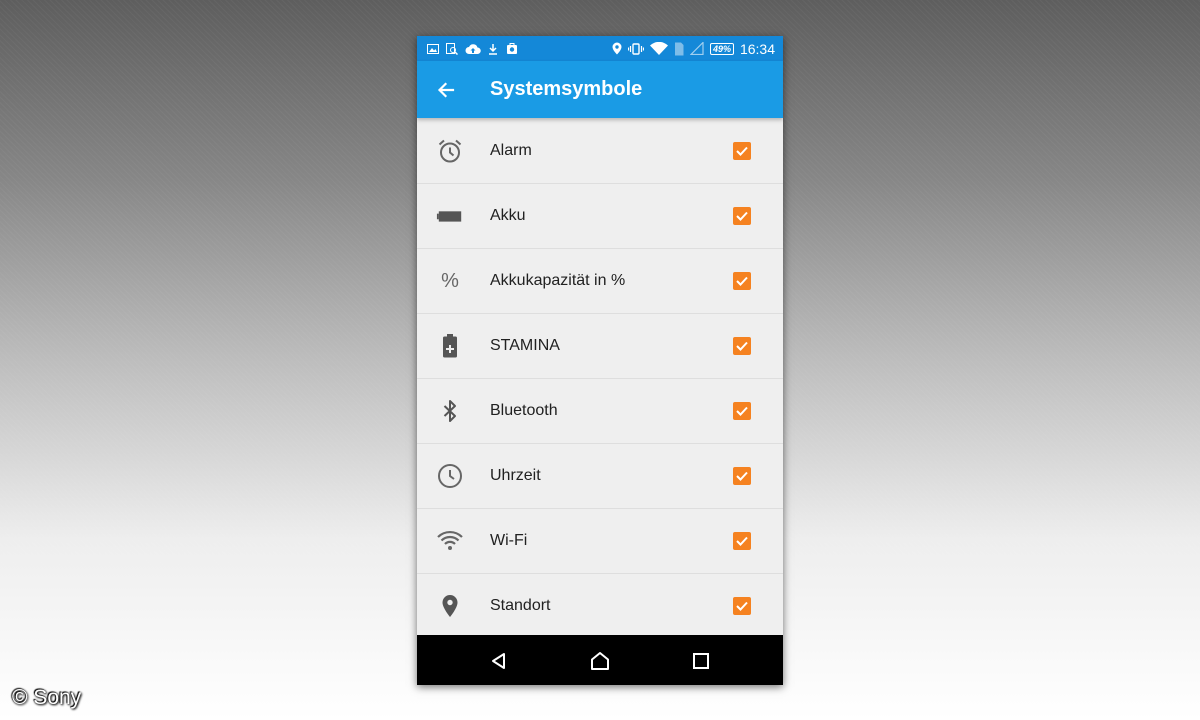 This screenshot has height=720, width=1200. What do you see at coordinates (600, 346) in the screenshot?
I see `setting-row-stamina: STAMINA` at bounding box center [600, 346].